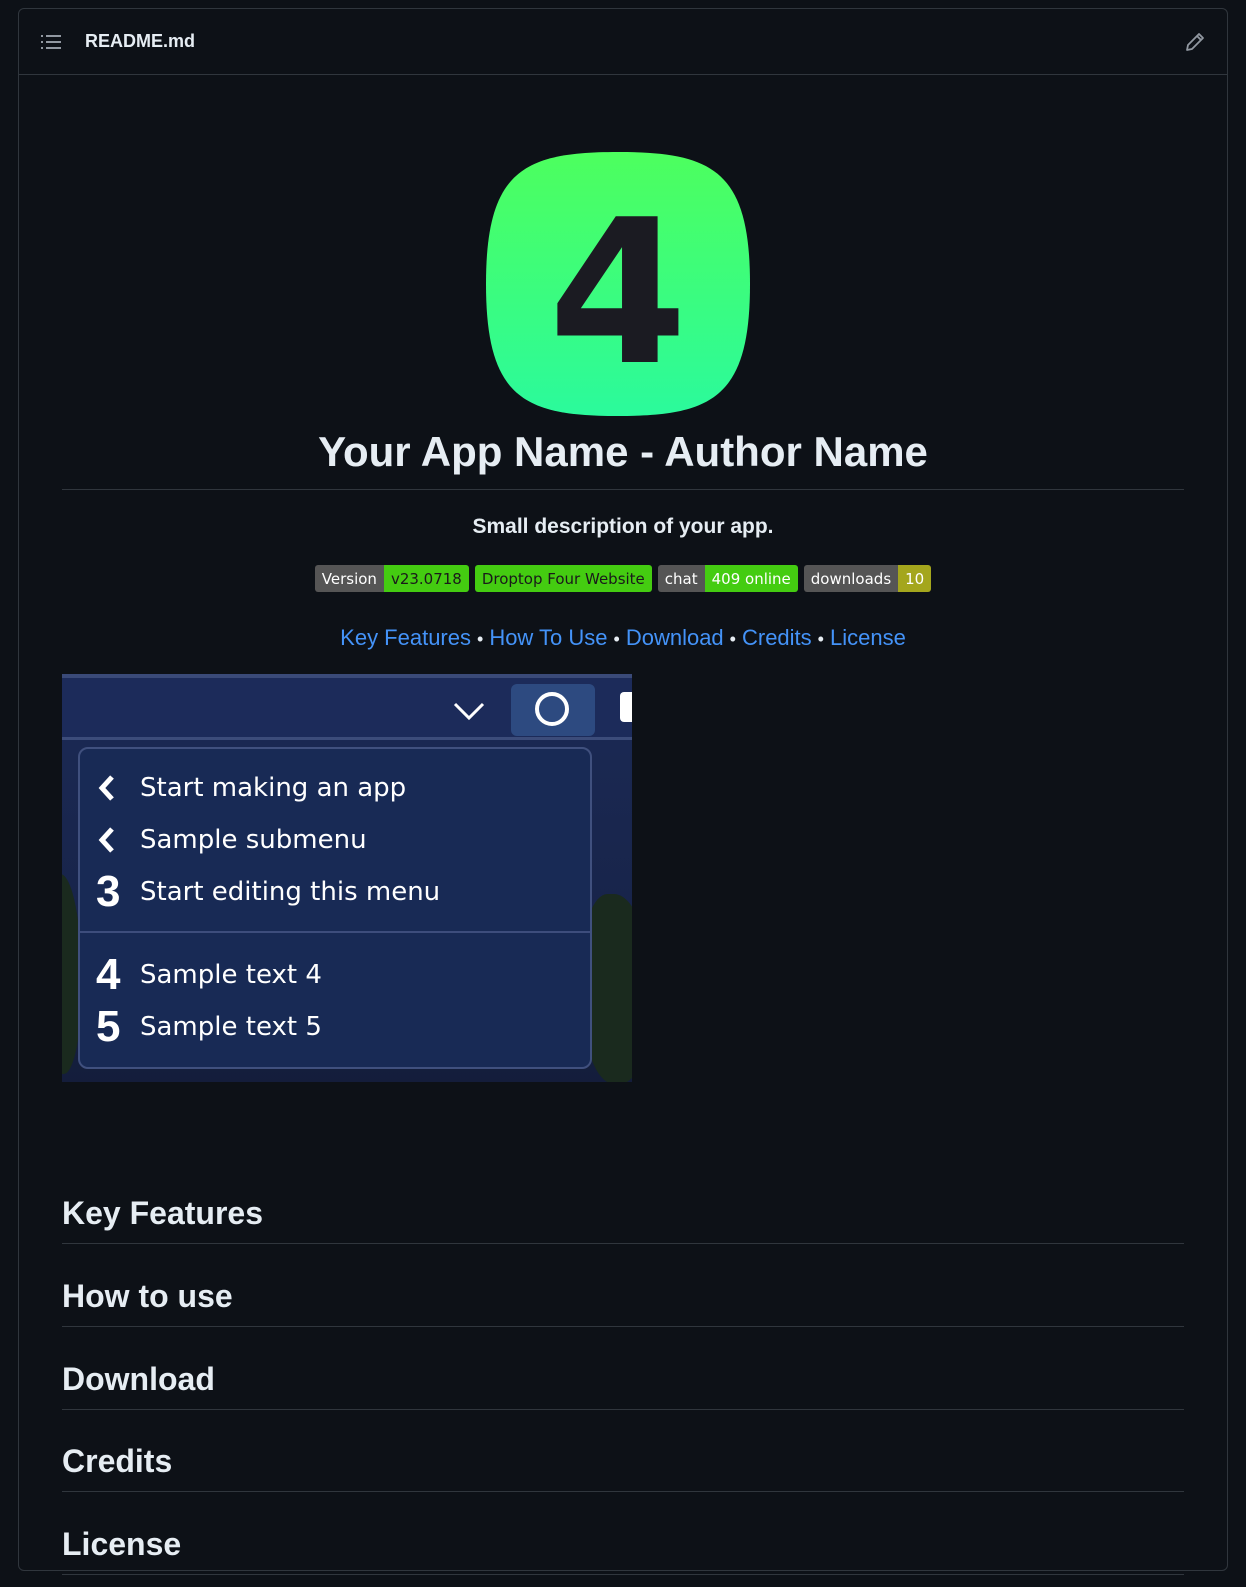 The image size is (1246, 1587). Describe the element at coordinates (231, 1027) in the screenshot. I see `menu-item-label: Sample text 5` at that location.